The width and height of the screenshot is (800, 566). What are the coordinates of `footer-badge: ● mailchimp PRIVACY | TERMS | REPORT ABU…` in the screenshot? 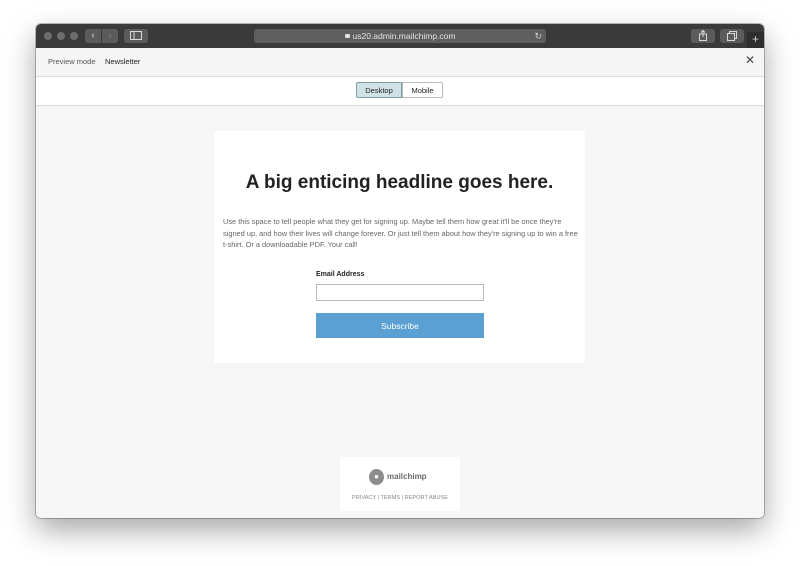 It's located at (400, 484).